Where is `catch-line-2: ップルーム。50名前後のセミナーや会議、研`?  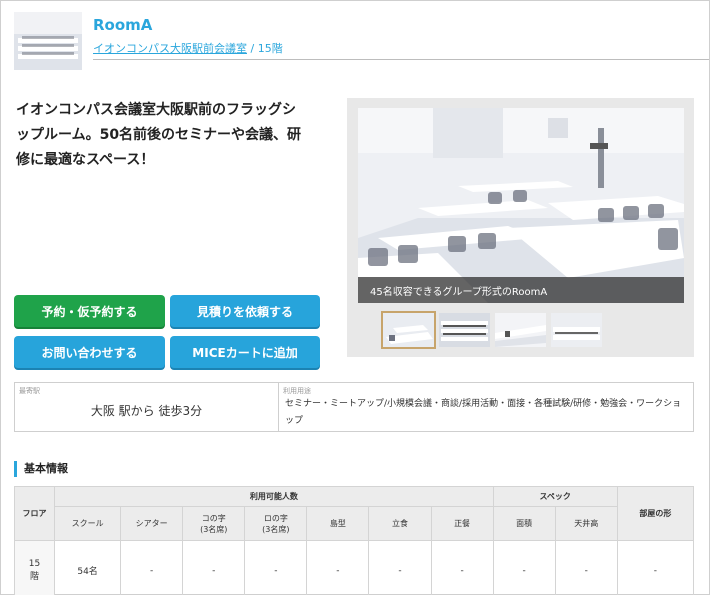
catch-line-2: ップルーム。50名前後のセミナーや会議、研 is located at coordinates (159, 135).